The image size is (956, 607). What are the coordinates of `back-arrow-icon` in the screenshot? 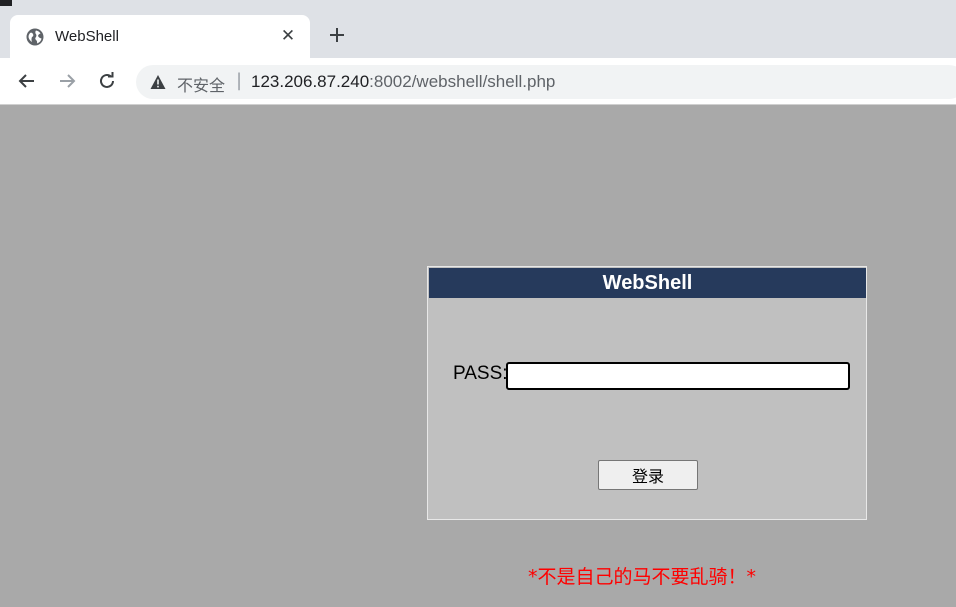 It's located at (26, 81).